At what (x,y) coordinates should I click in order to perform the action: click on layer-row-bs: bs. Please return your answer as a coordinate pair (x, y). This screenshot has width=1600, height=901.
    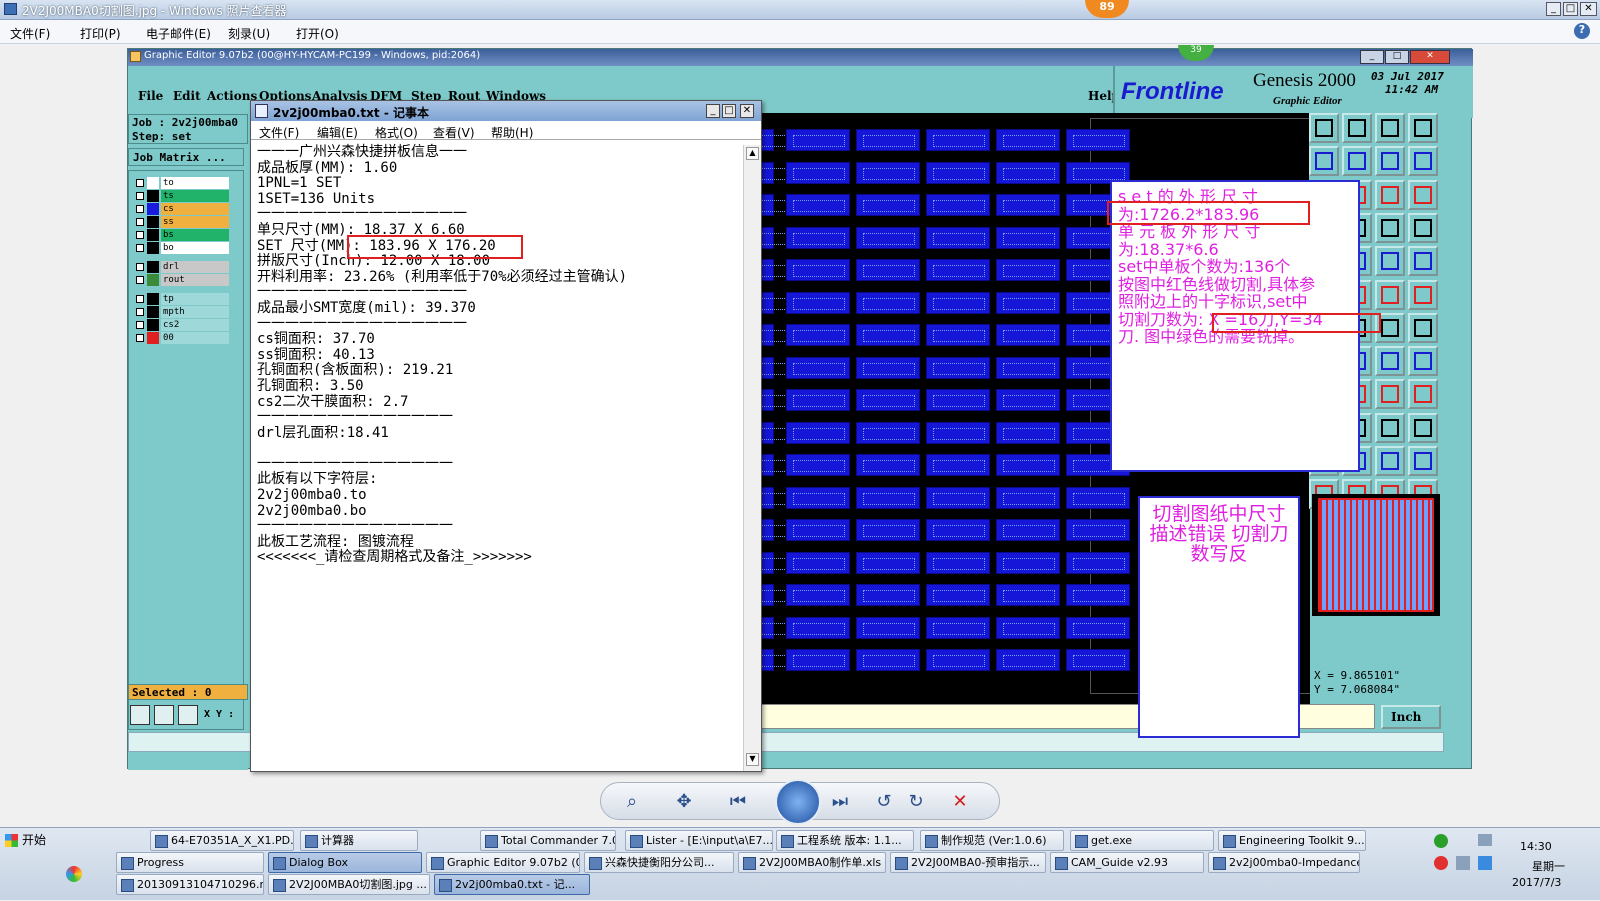
    Looking at the image, I should click on (181, 235).